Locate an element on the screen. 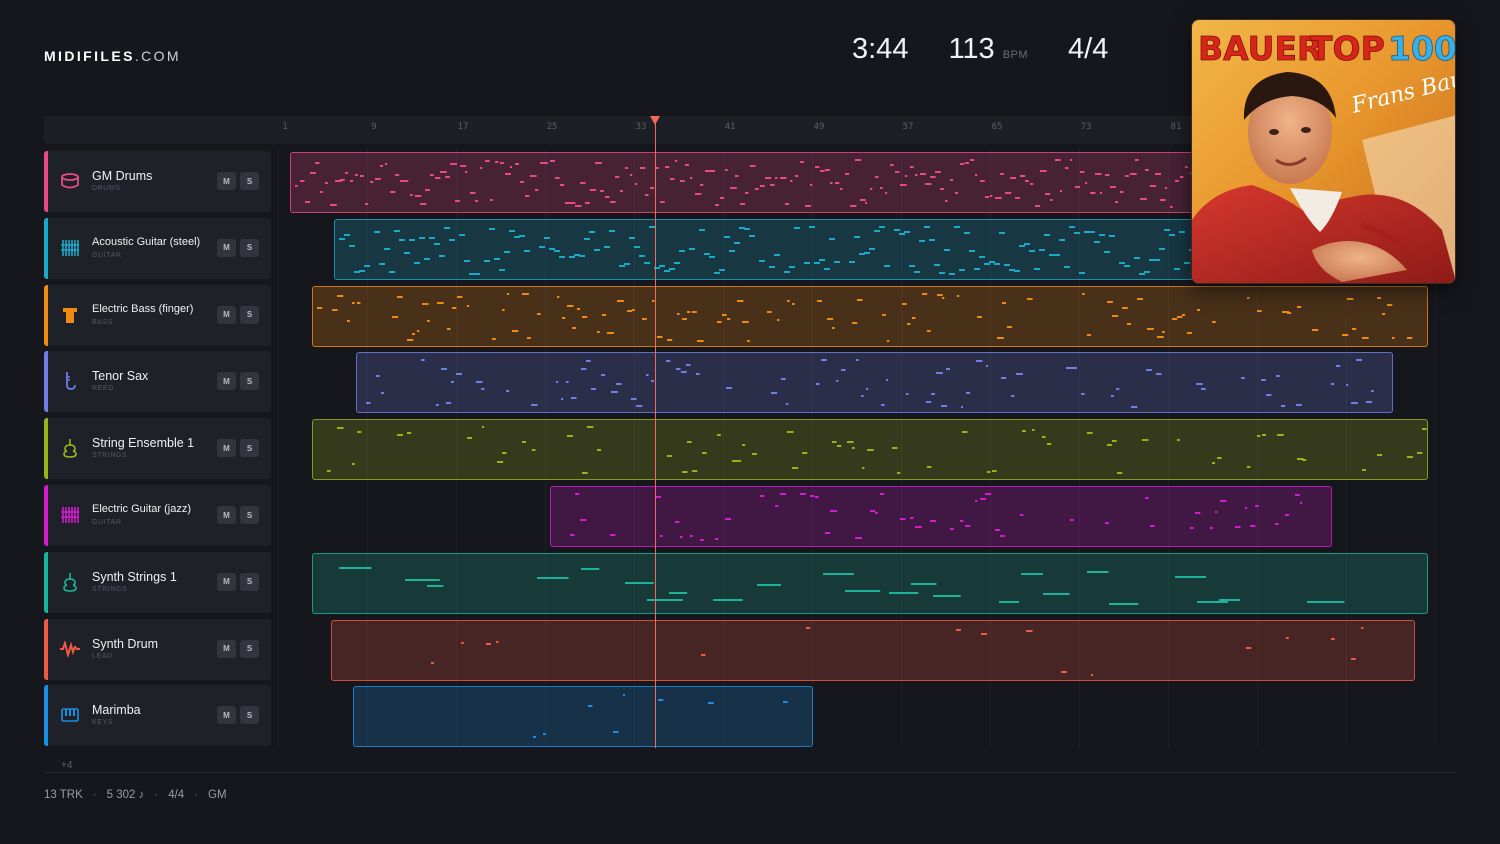 The width and height of the screenshot is (1500, 844). note-count: 5 302 ♪ is located at coordinates (125, 795).